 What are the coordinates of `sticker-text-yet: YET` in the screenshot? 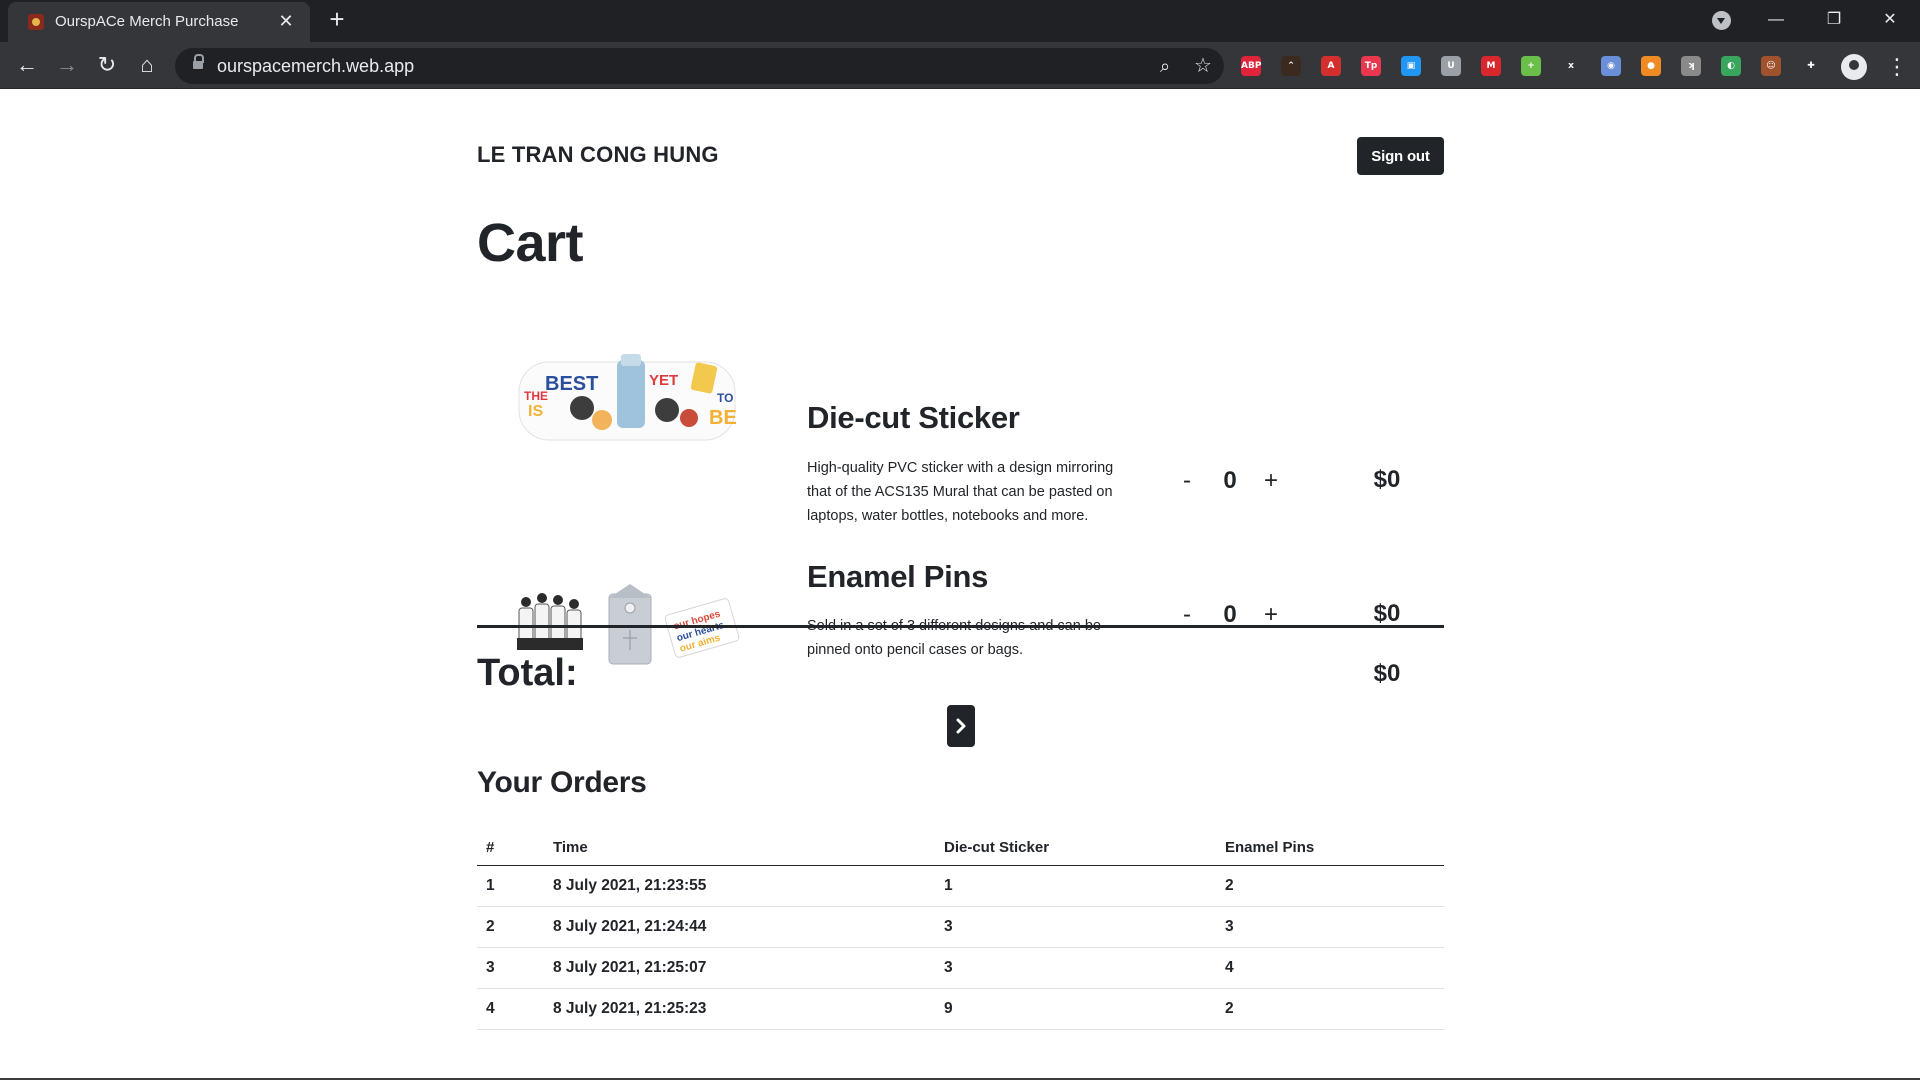 It's located at (663, 380).